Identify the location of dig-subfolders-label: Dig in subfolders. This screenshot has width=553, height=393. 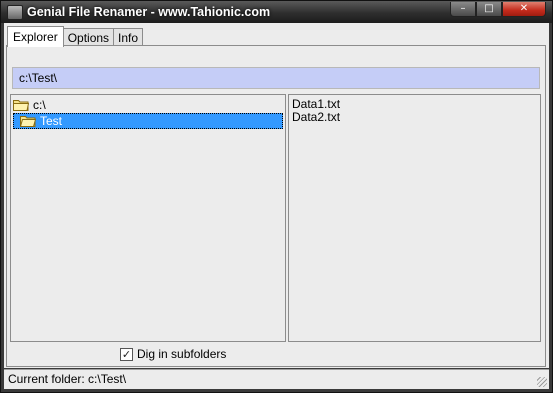
(182, 354).